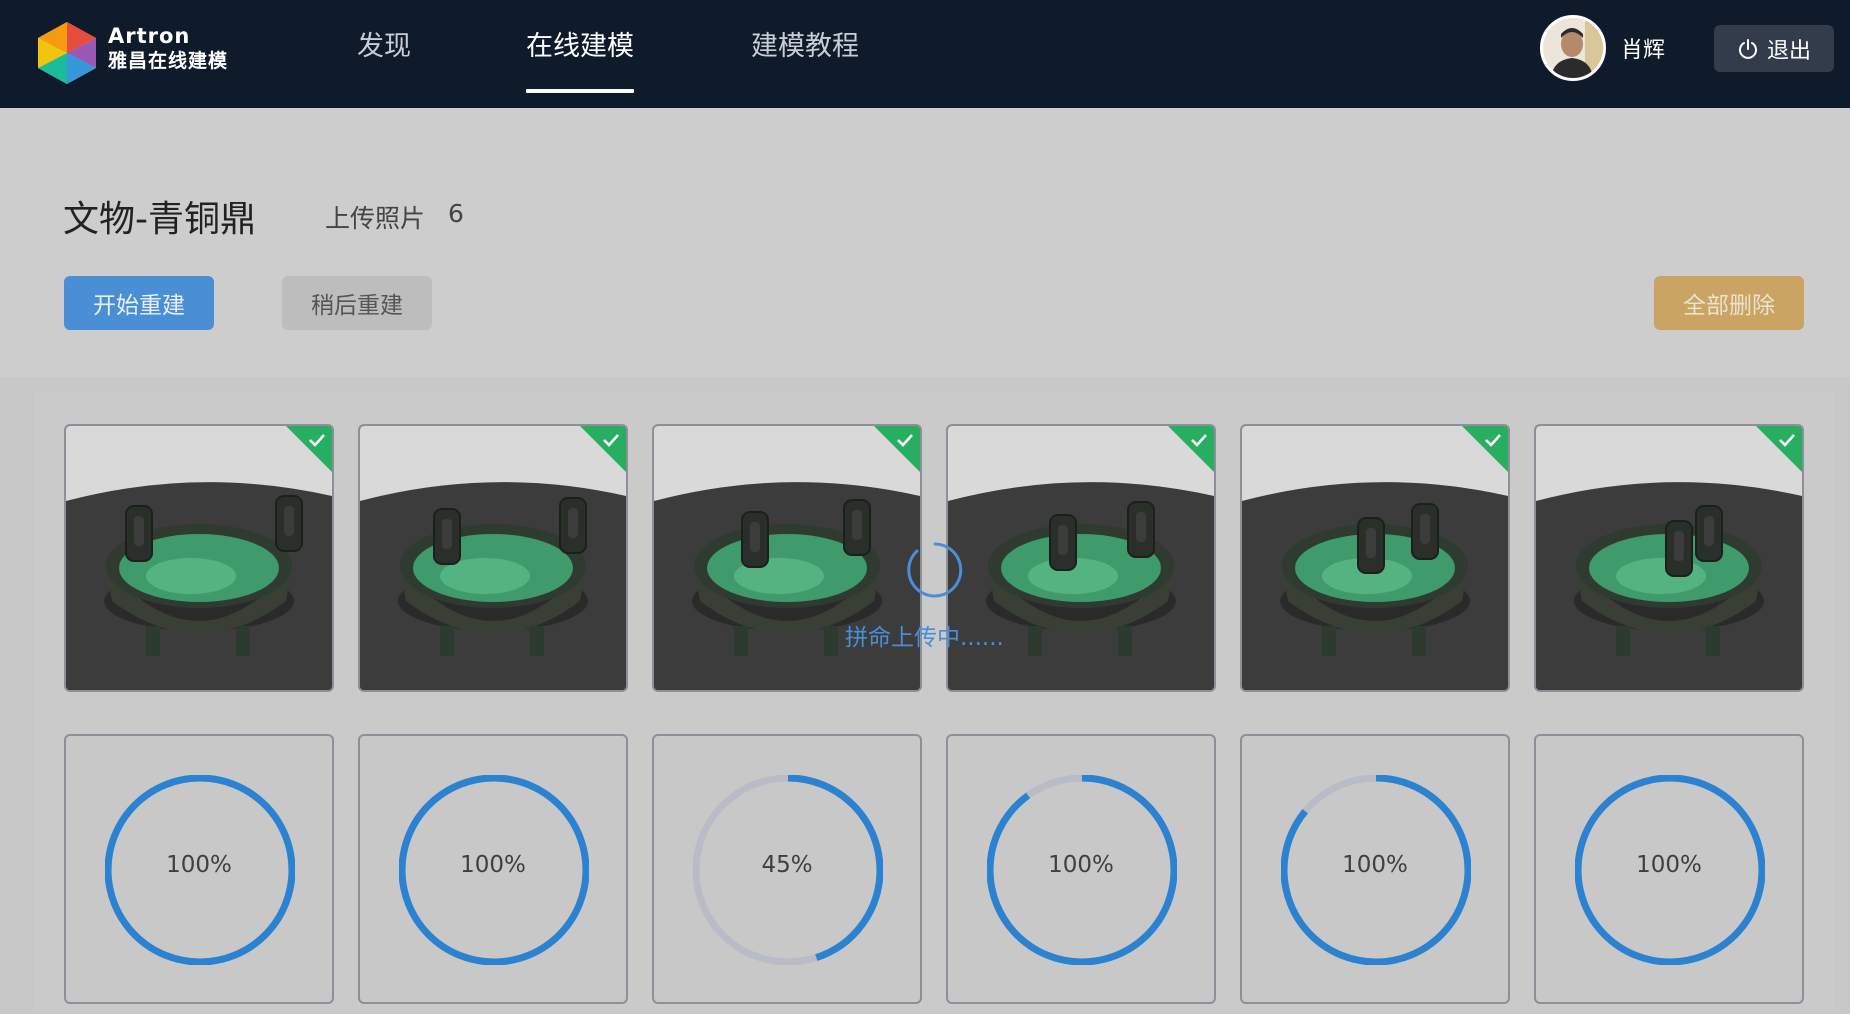  I want to click on loading-spinner-icon, so click(935, 570).